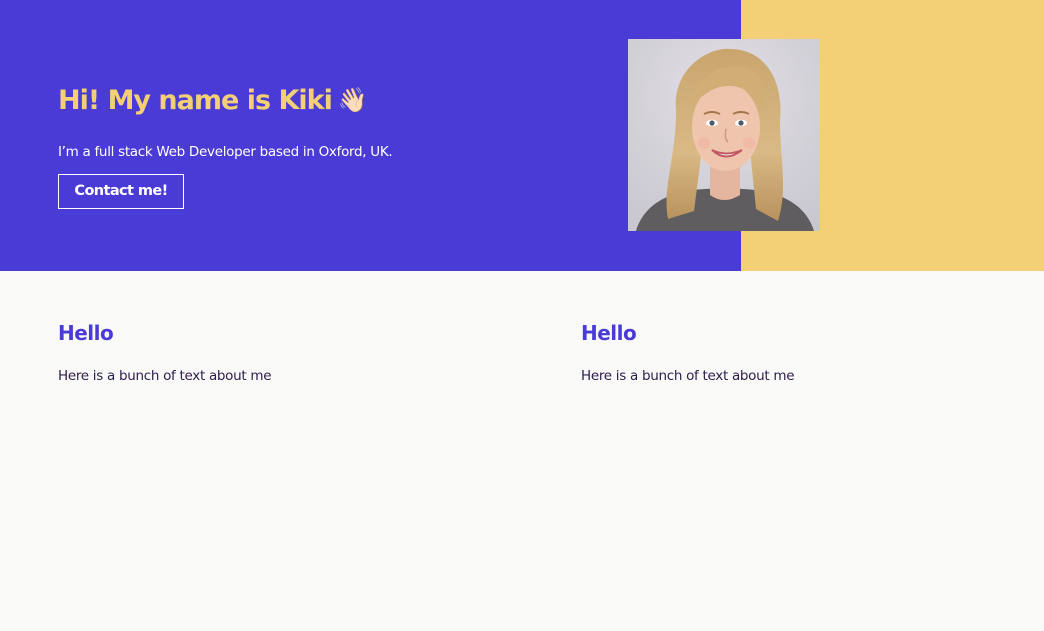 The width and height of the screenshot is (1044, 631). What do you see at coordinates (195, 100) in the screenshot?
I see `hero-title-text: Hi! My name is Kiki` at bounding box center [195, 100].